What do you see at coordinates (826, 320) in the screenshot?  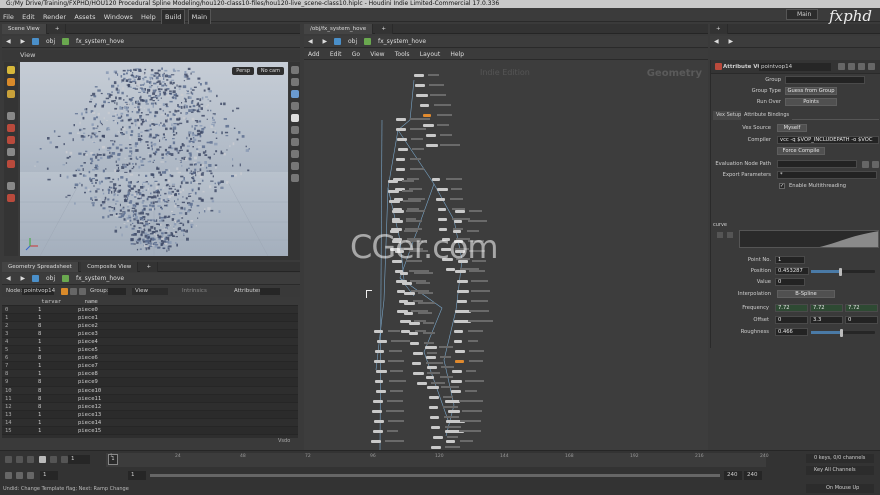 I see `offset-y: 3.3` at bounding box center [826, 320].